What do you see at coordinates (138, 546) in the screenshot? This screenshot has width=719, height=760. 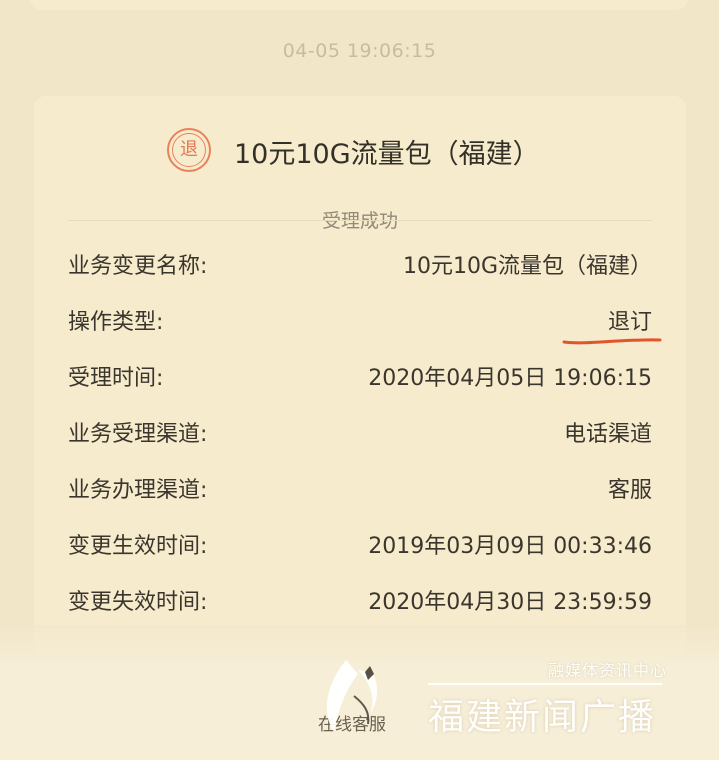 I see `row-label: 变更生效时间:` at bounding box center [138, 546].